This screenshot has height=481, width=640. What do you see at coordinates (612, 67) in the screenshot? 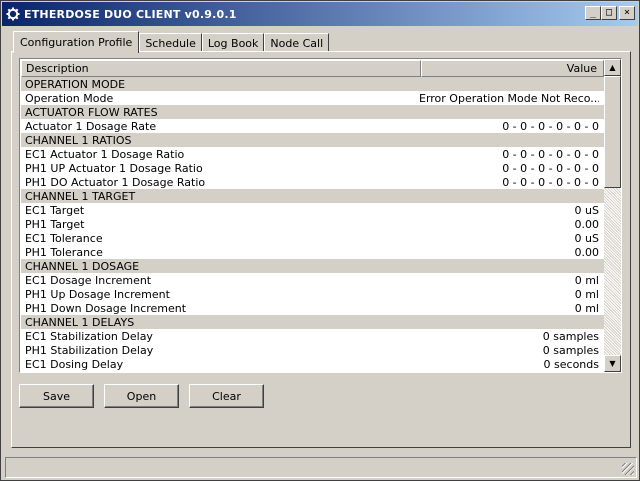
I see `scroll-up-button: ▲` at bounding box center [612, 67].